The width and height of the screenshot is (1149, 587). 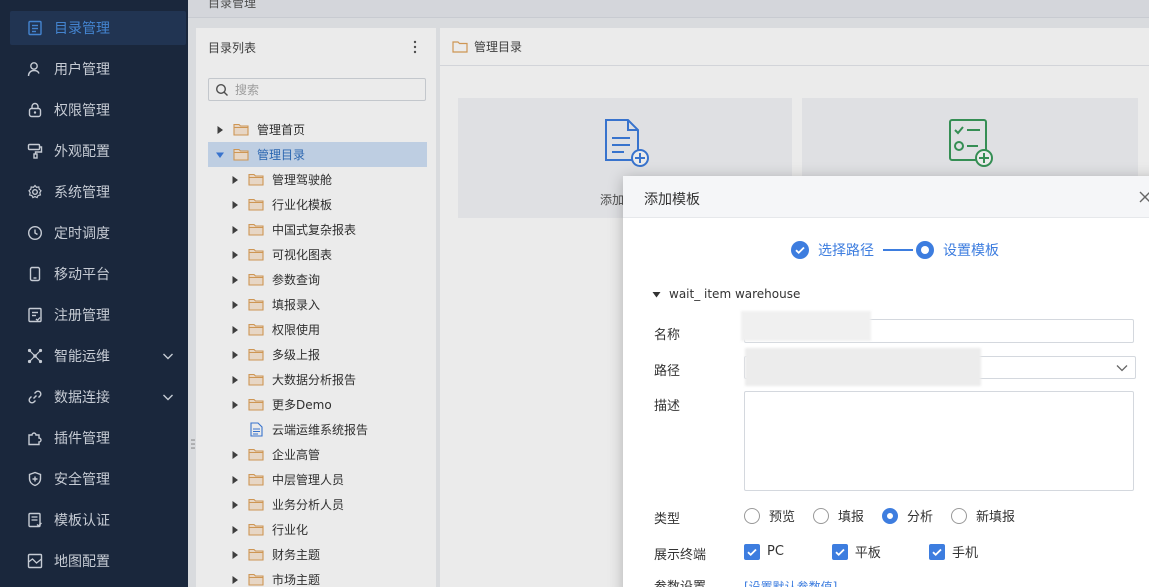 I want to click on tree-item-folder: 管理首页, so click(x=321, y=129).